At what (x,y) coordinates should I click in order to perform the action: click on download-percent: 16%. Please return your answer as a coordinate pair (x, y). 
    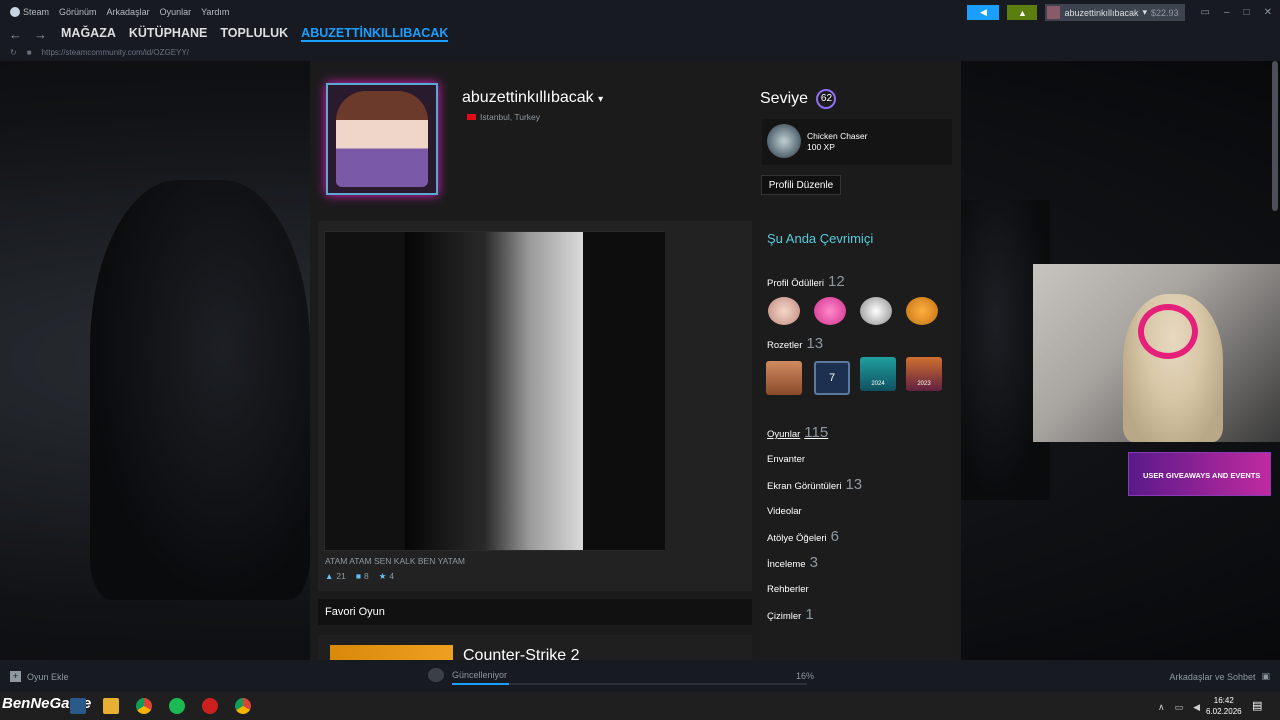
    Looking at the image, I should click on (805, 676).